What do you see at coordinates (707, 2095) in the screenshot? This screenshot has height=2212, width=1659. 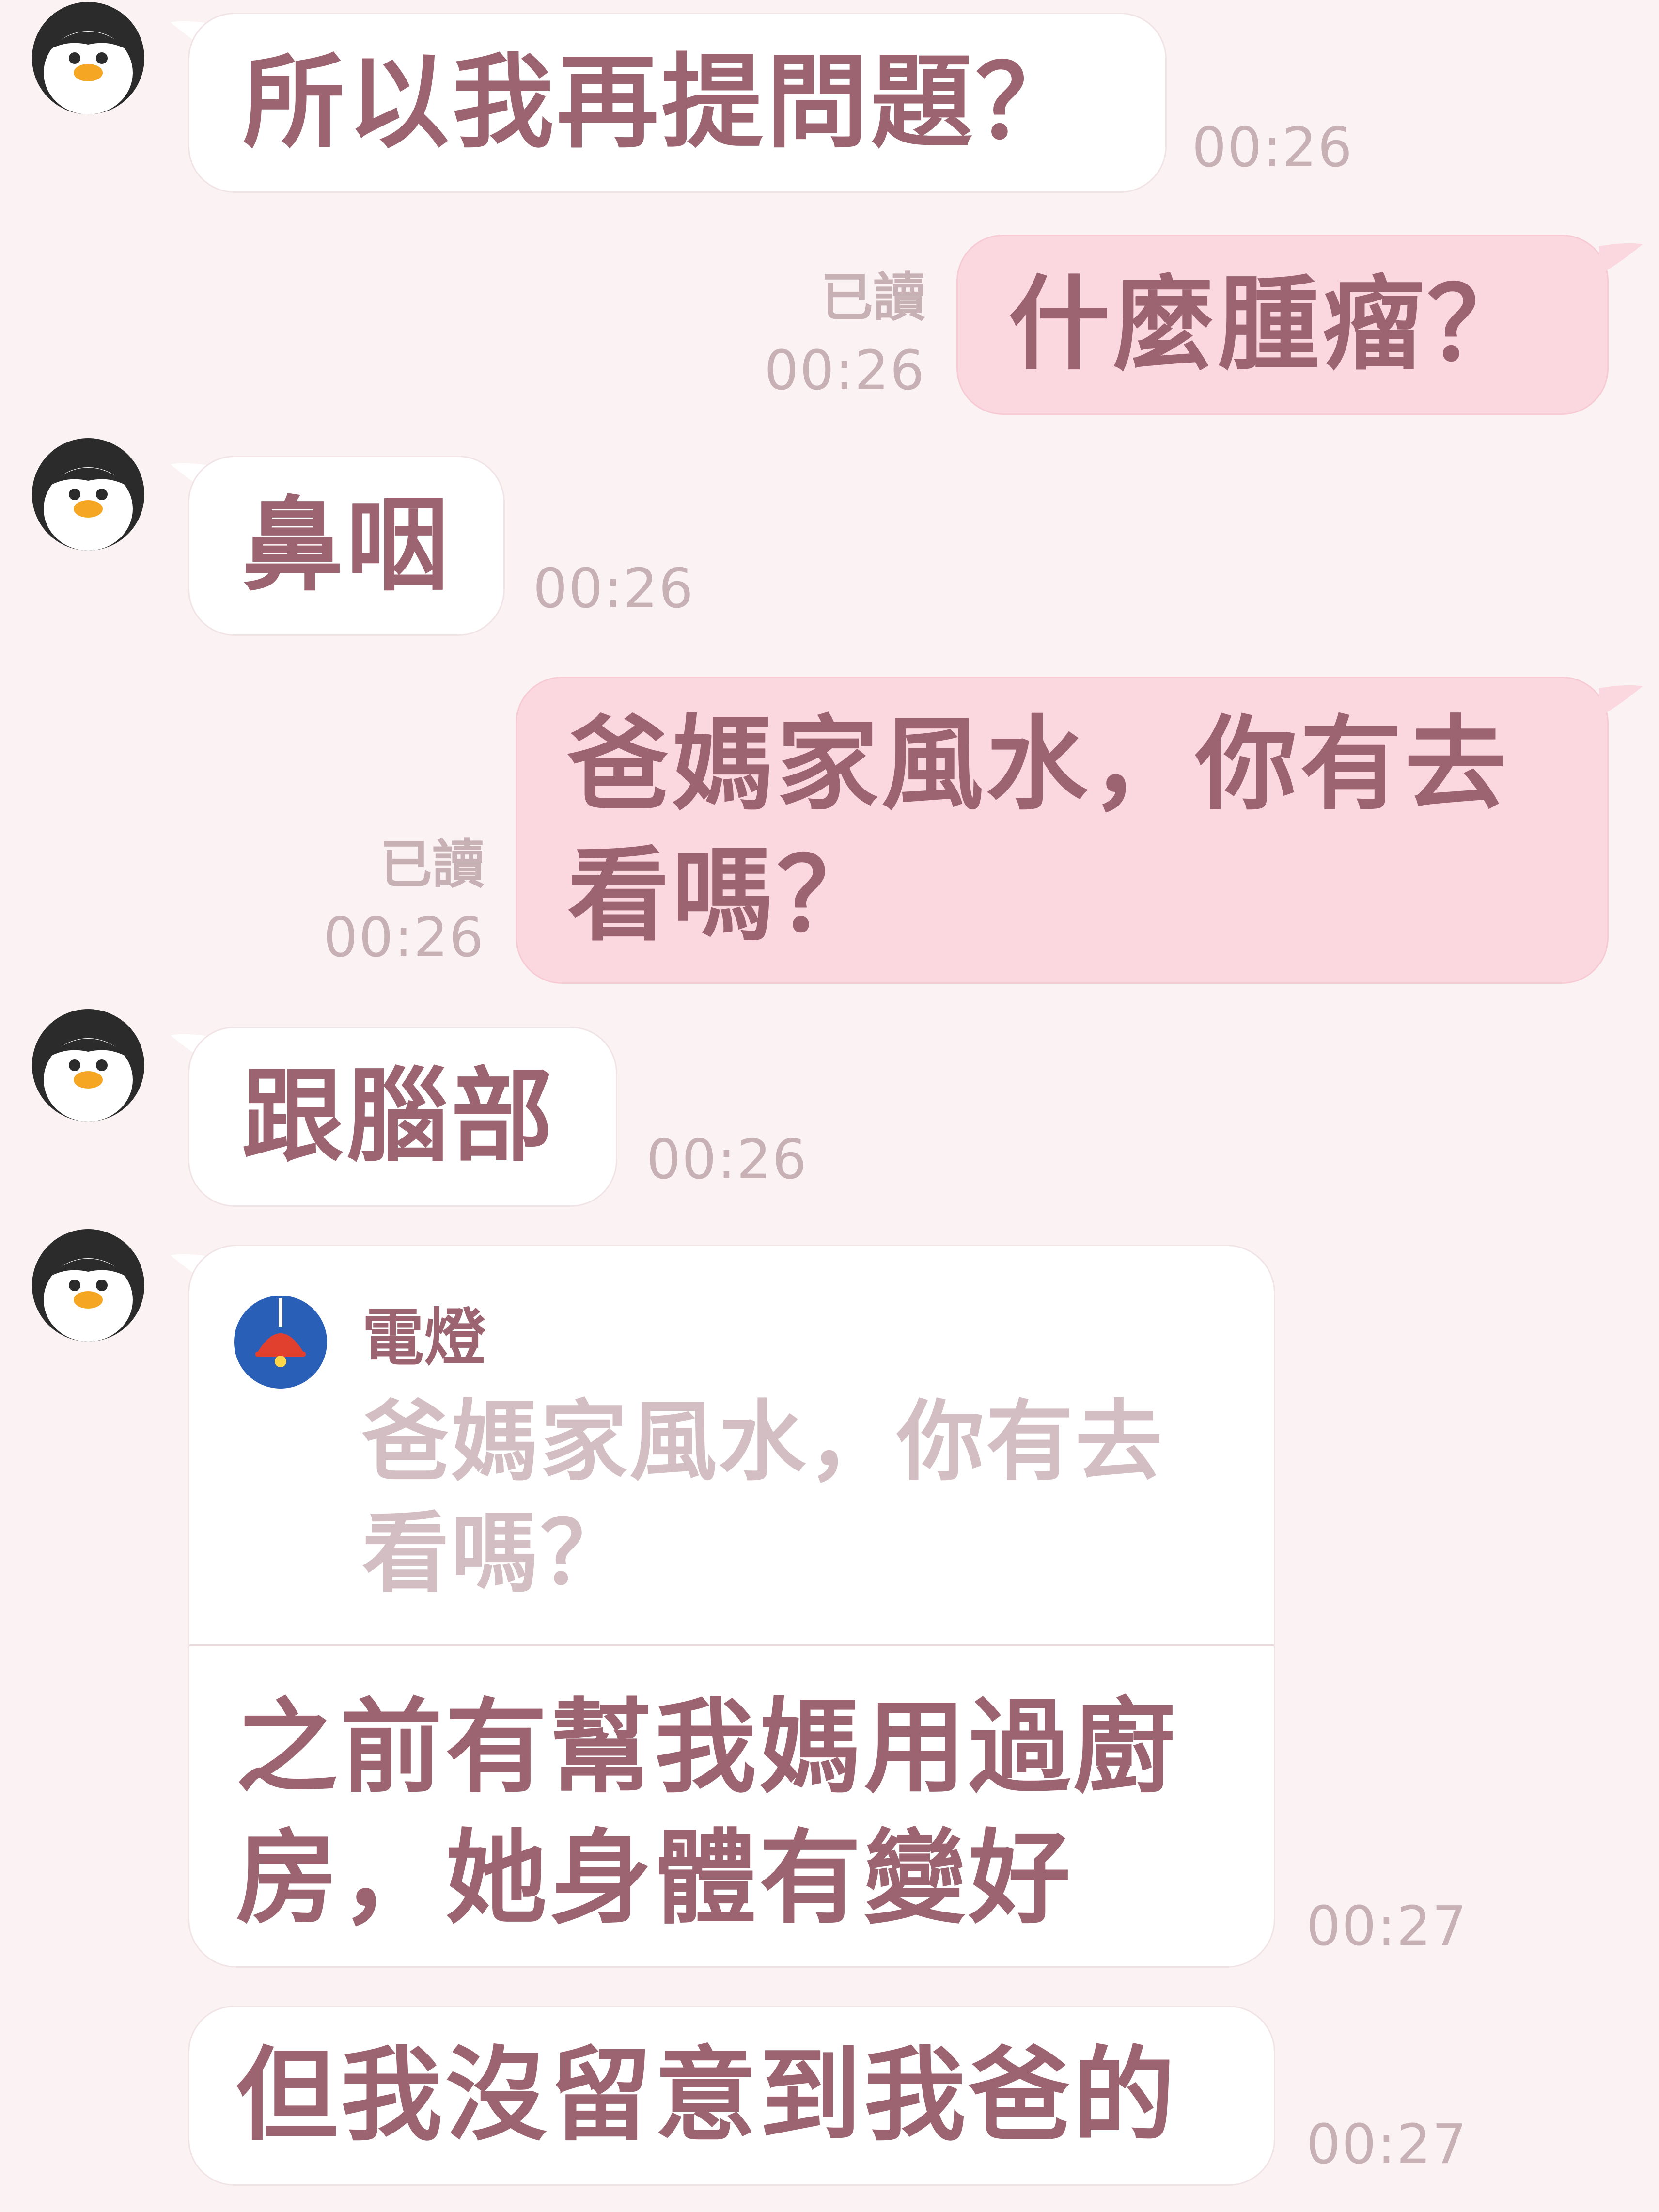 I see `message-text: 但我沒留意到我爸的` at bounding box center [707, 2095].